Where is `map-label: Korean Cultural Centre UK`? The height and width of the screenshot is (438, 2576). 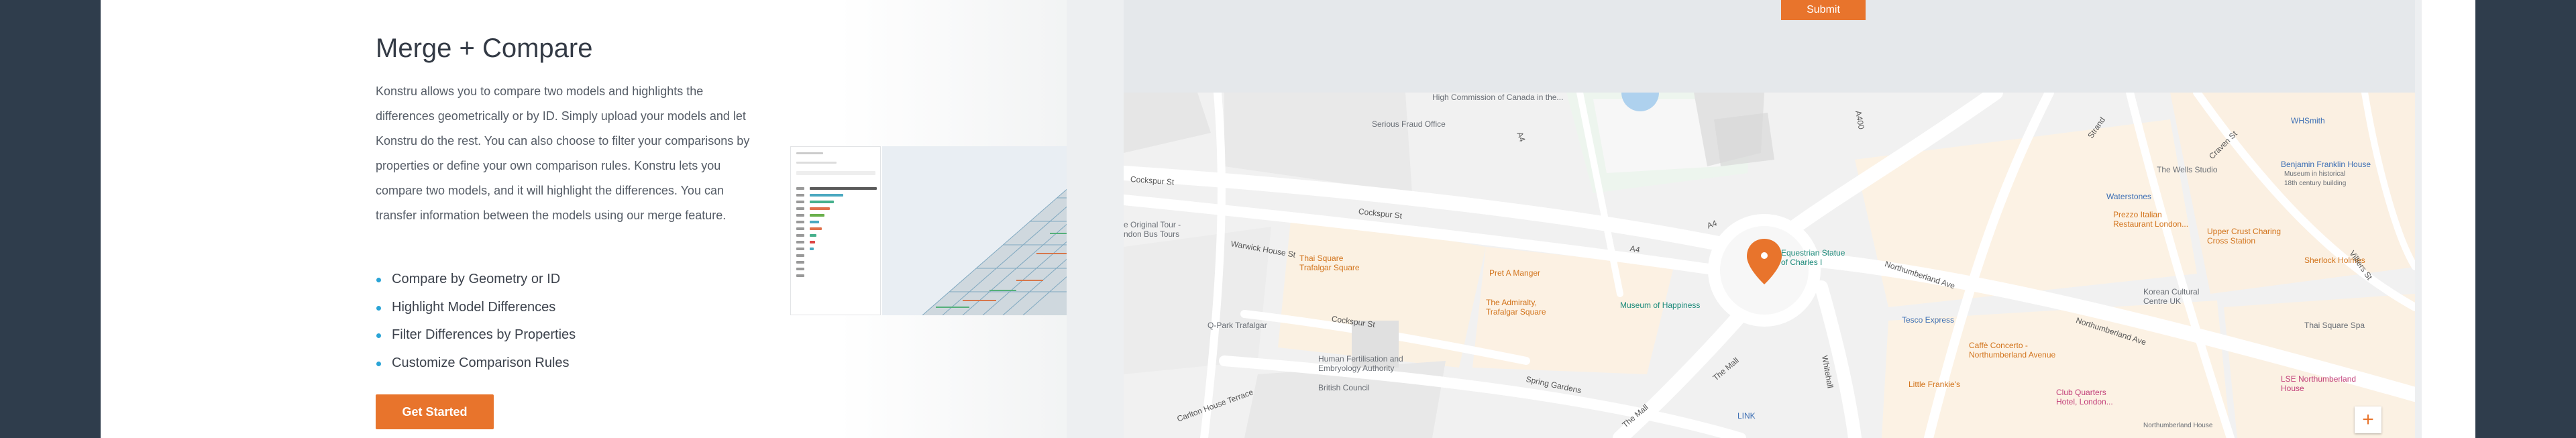 map-label: Korean Cultural Centre UK is located at coordinates (2171, 296).